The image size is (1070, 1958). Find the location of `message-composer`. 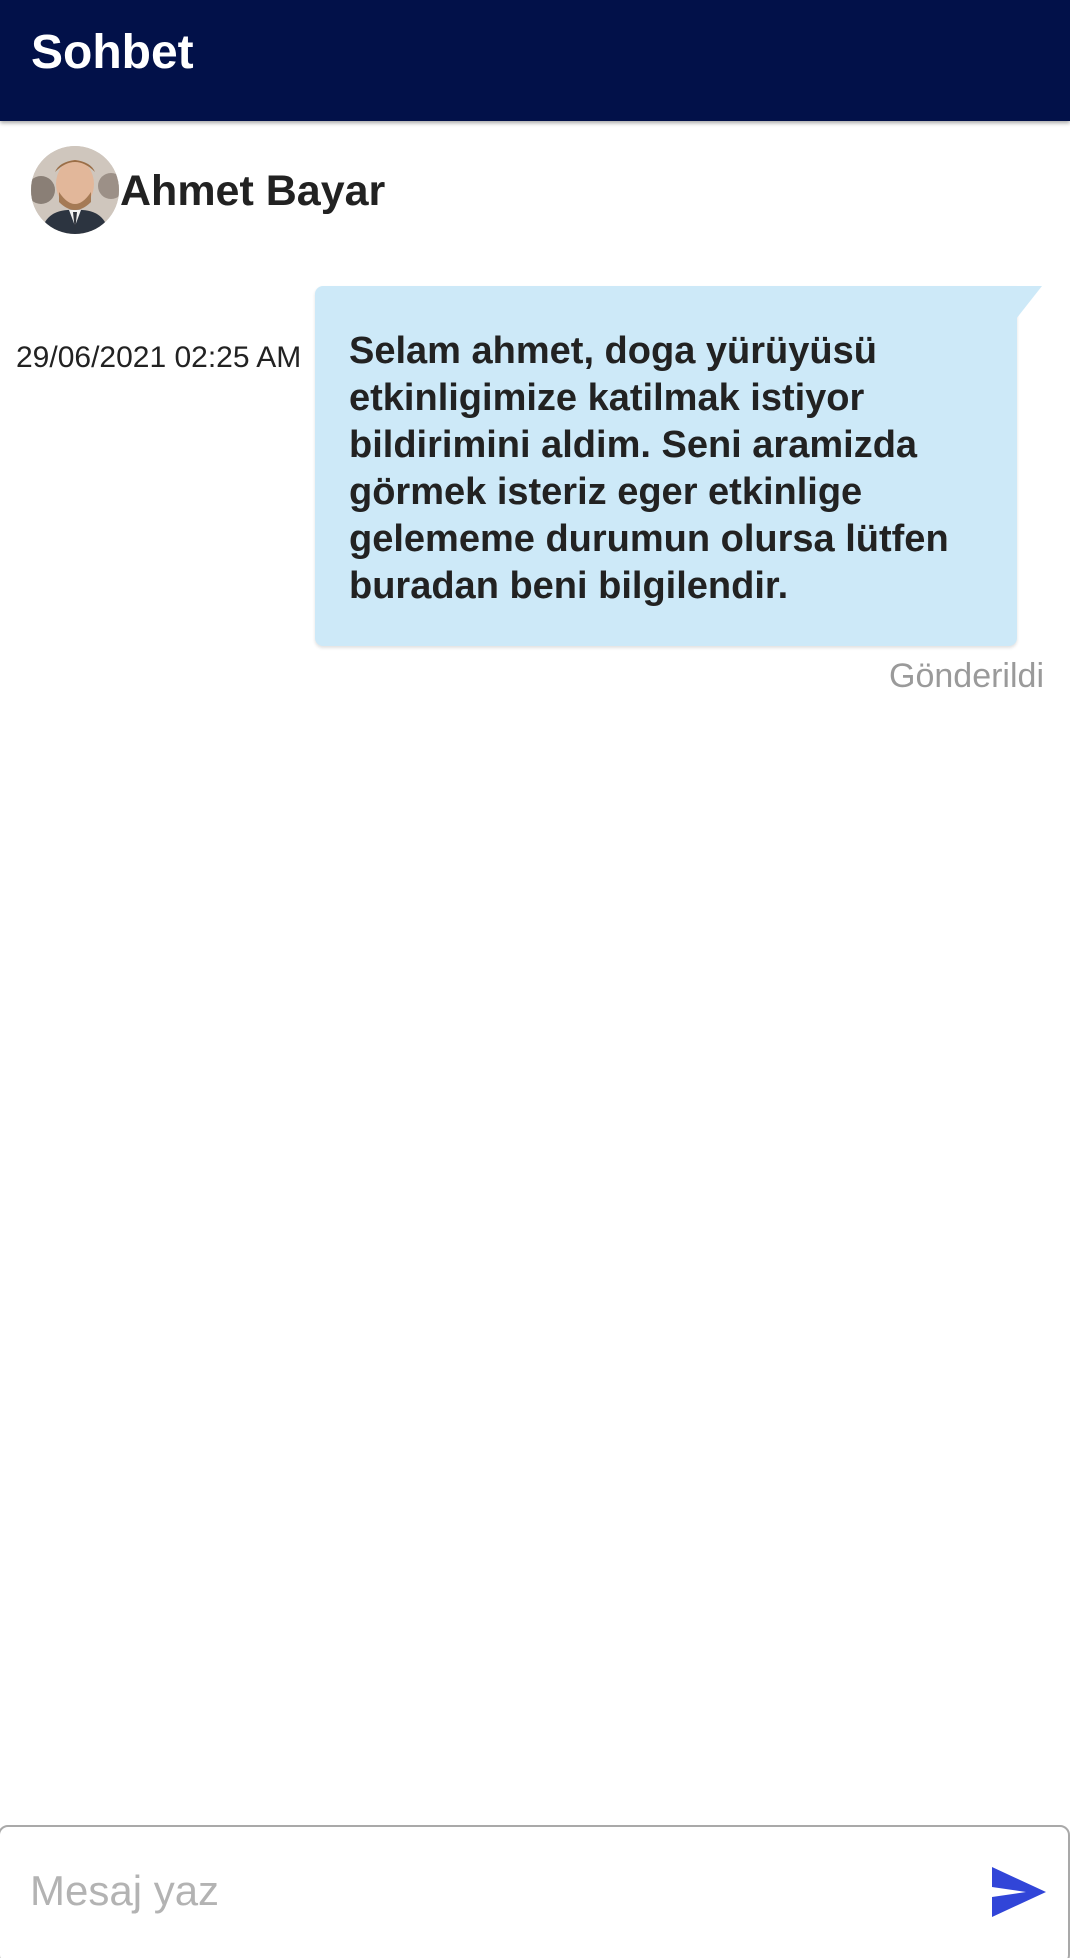

message-composer is located at coordinates (535, 1891).